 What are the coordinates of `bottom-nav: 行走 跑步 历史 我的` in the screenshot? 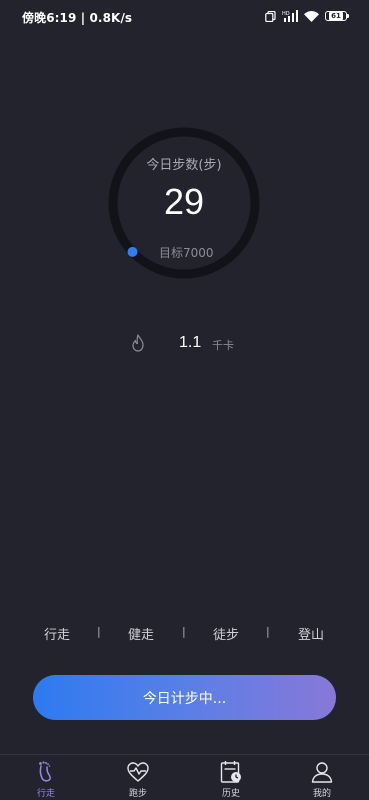 It's located at (184, 777).